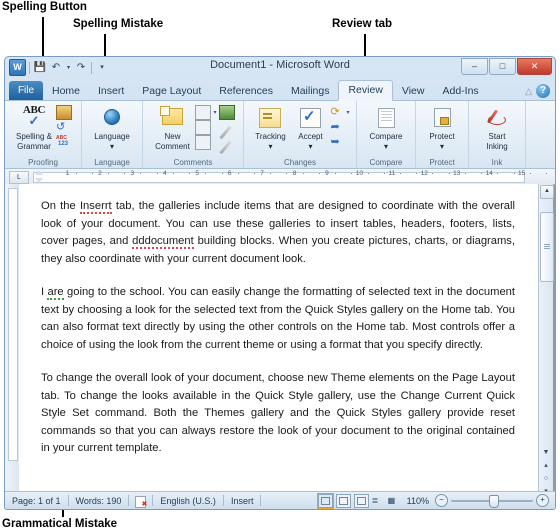 The width and height of the screenshot is (560, 532). What do you see at coordinates (64, 142) in the screenshot?
I see `word-count-button: ABC 123` at bounding box center [64, 142].